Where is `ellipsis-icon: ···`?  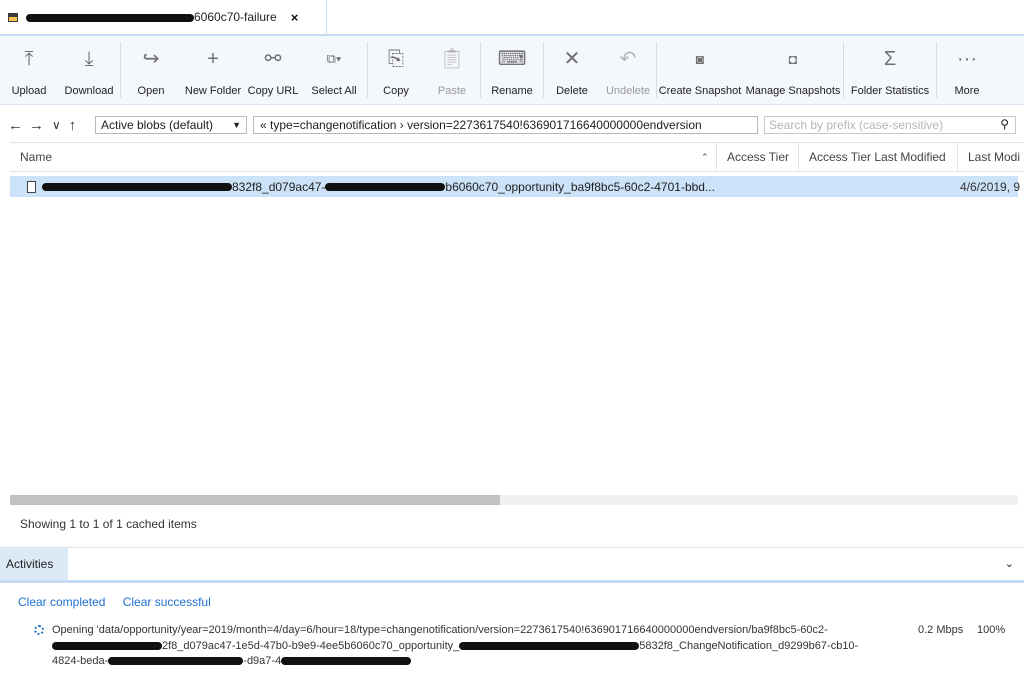
ellipsis-icon: ··· is located at coordinates (967, 59).